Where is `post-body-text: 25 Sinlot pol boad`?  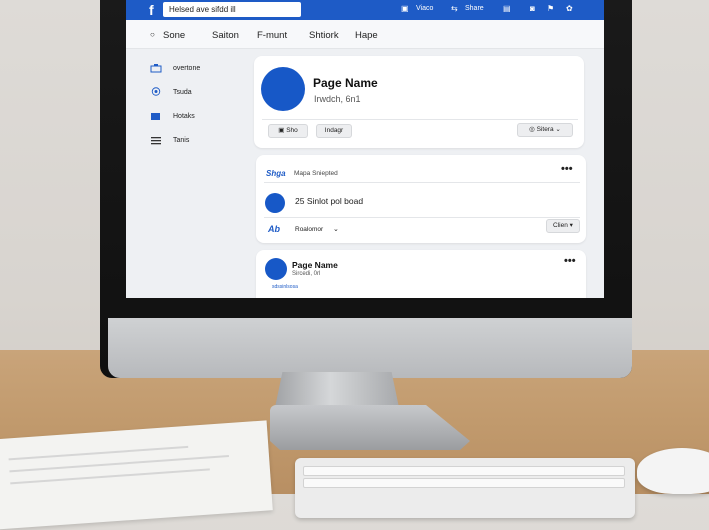
post-body-text: 25 Sinlot pol boad is located at coordinates (329, 201).